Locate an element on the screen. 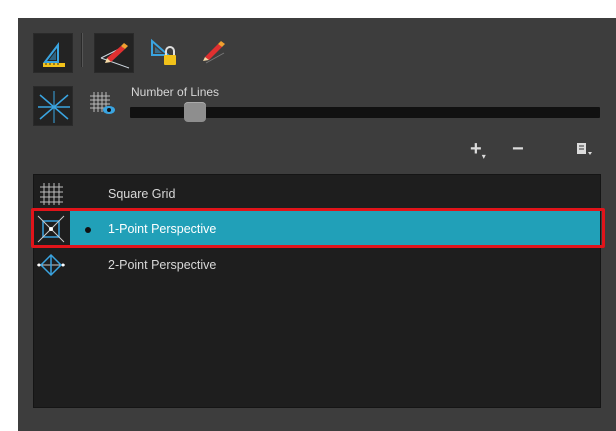  two-point-perspective-icon is located at coordinates (51, 265).